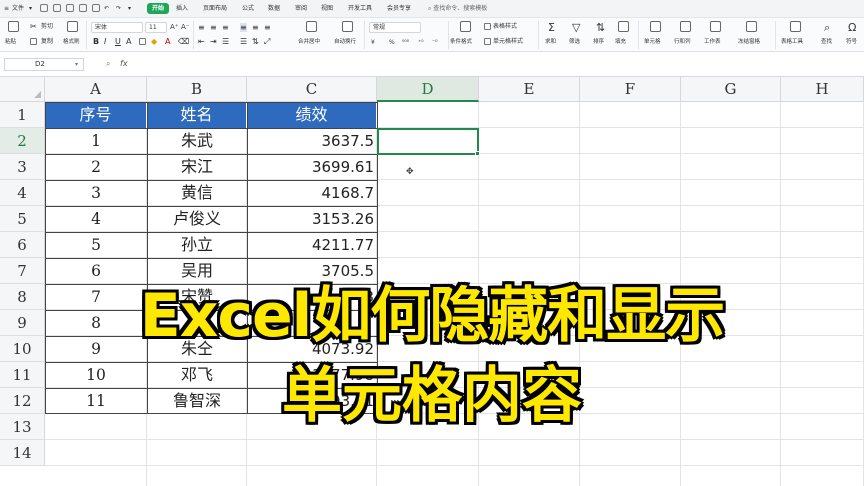  I want to click on export-icon, so click(96, 8).